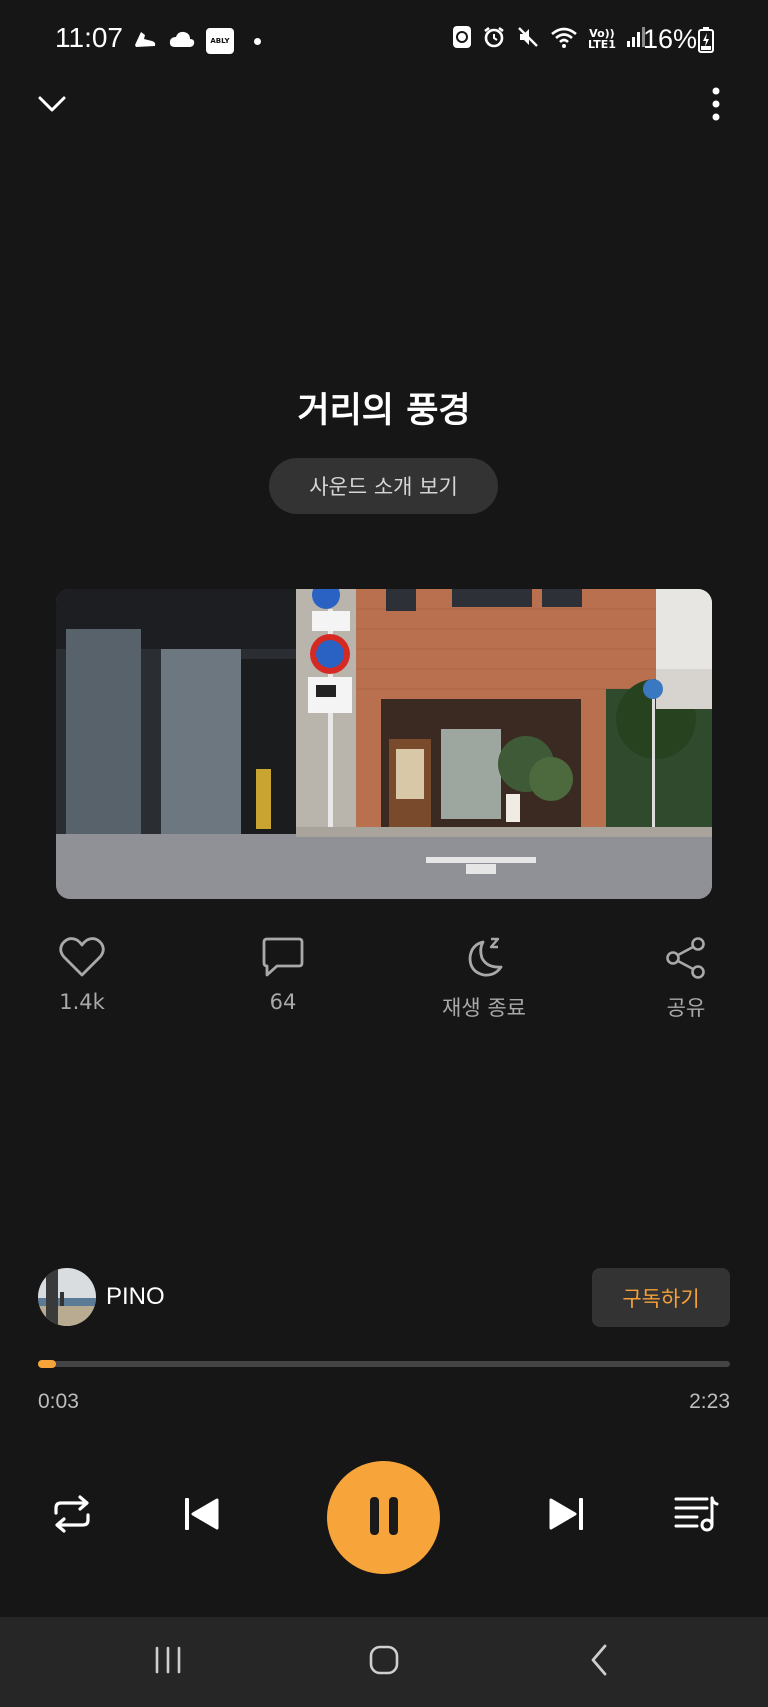 The image size is (768, 1707). Describe the element at coordinates (384, 1364) in the screenshot. I see `progress-bar` at that location.